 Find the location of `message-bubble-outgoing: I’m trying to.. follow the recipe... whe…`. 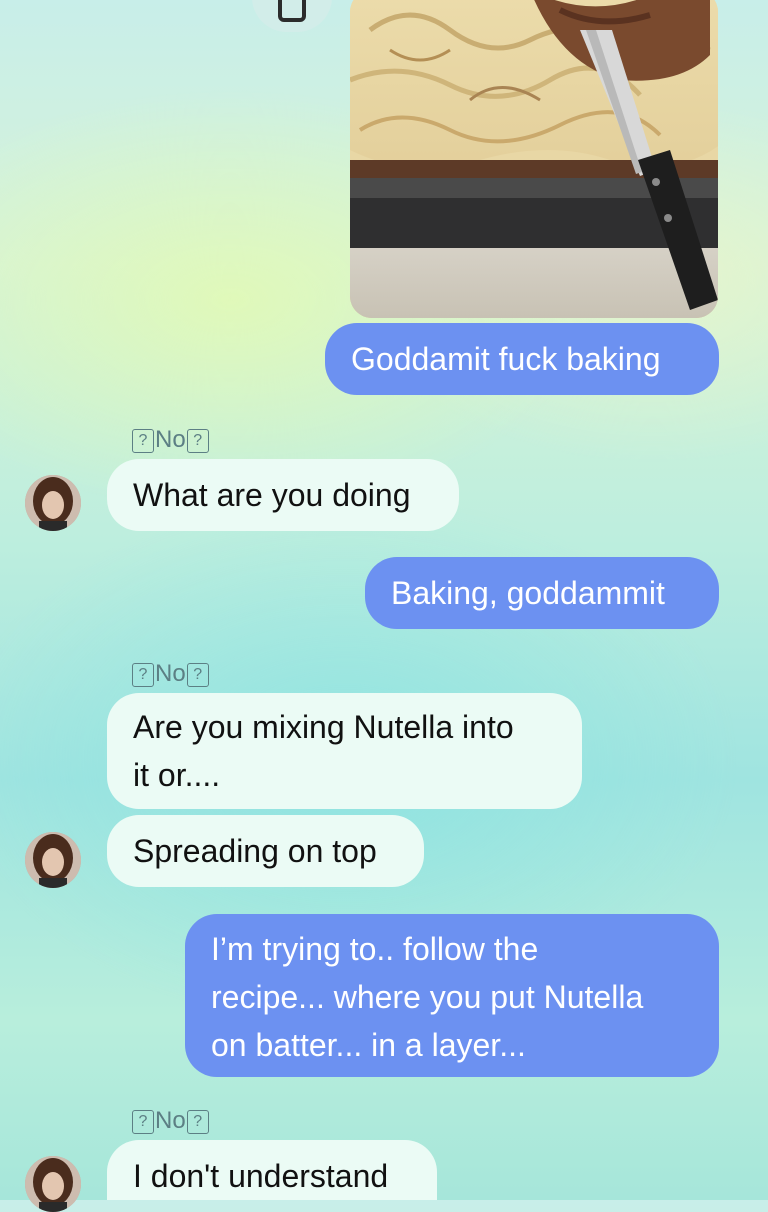

message-bubble-outgoing: I’m trying to.. follow the recipe... whe… is located at coordinates (452, 995).